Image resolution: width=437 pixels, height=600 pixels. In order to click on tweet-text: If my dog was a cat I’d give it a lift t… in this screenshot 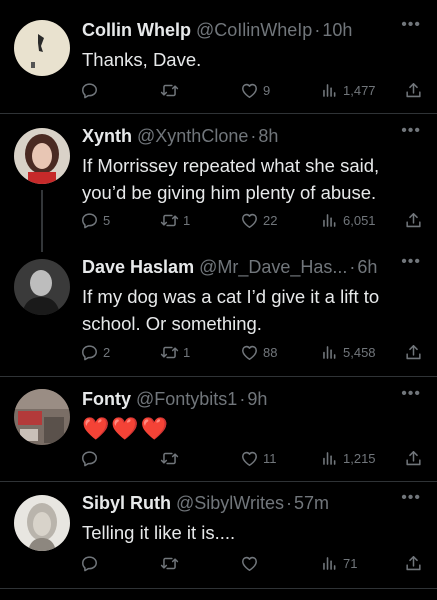, I will do `click(231, 310)`.